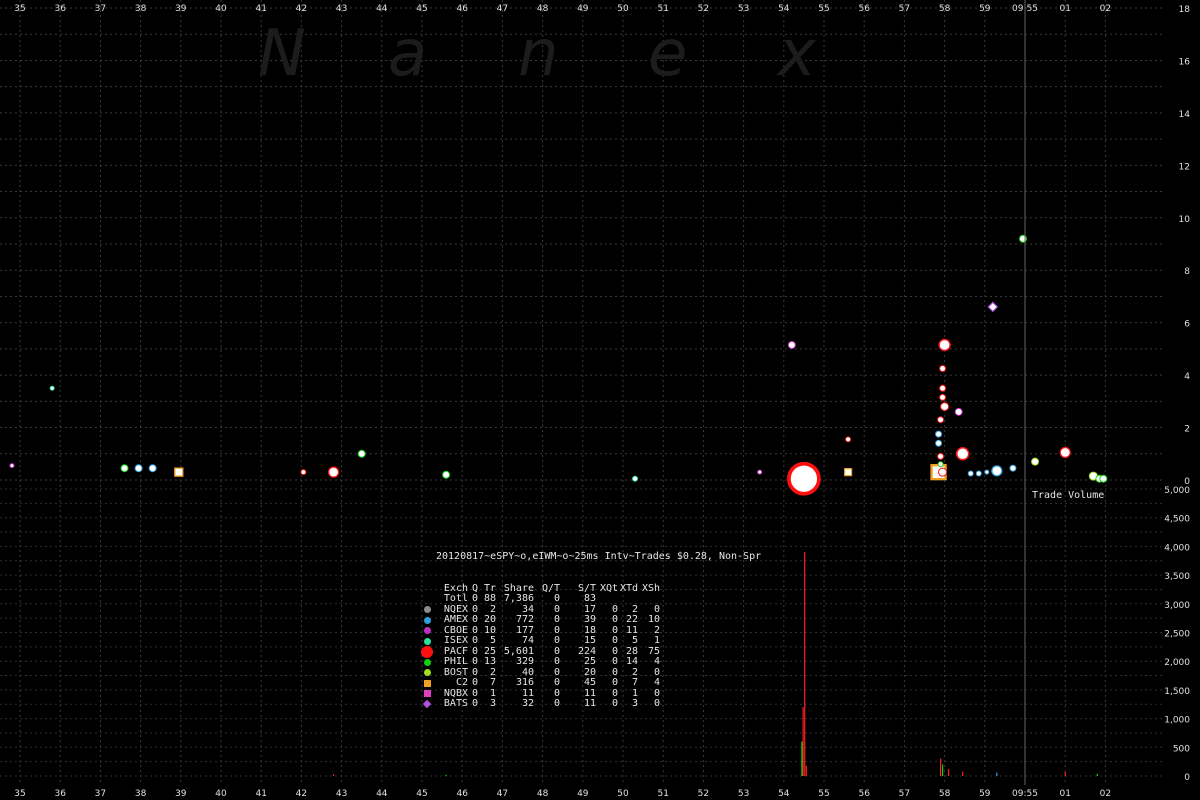 This screenshot has height=800, width=1200. Describe the element at coordinates (455, 619) in the screenshot. I see `table-cell: AMEX` at that location.